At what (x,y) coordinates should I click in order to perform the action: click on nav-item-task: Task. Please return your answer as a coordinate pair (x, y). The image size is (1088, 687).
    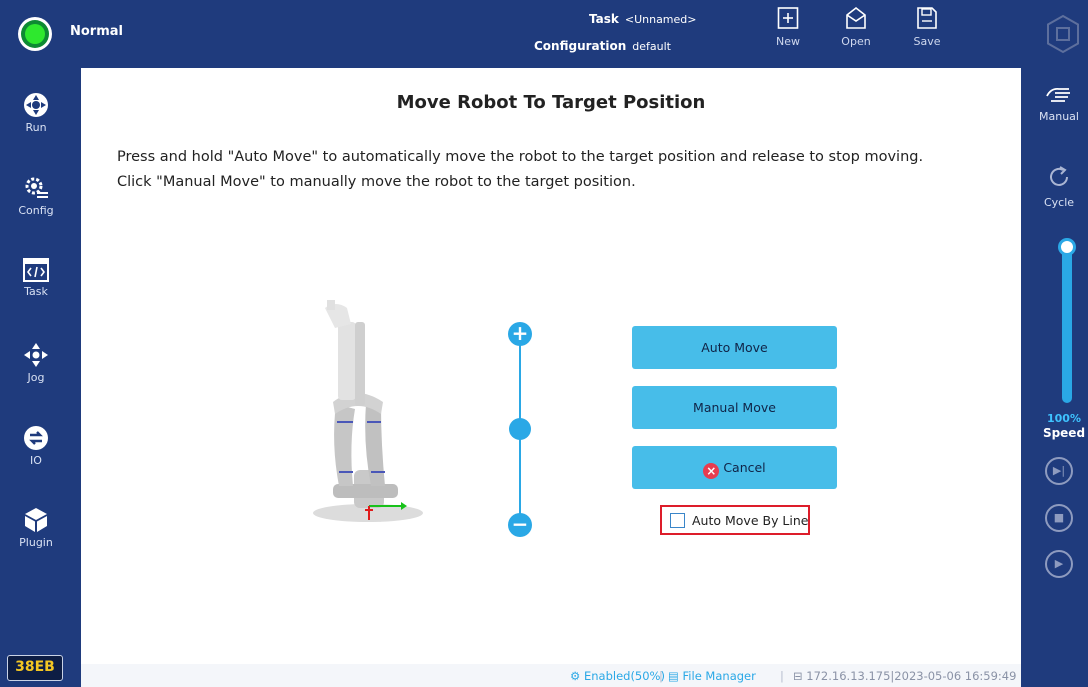
    Looking at the image, I should click on (36, 281).